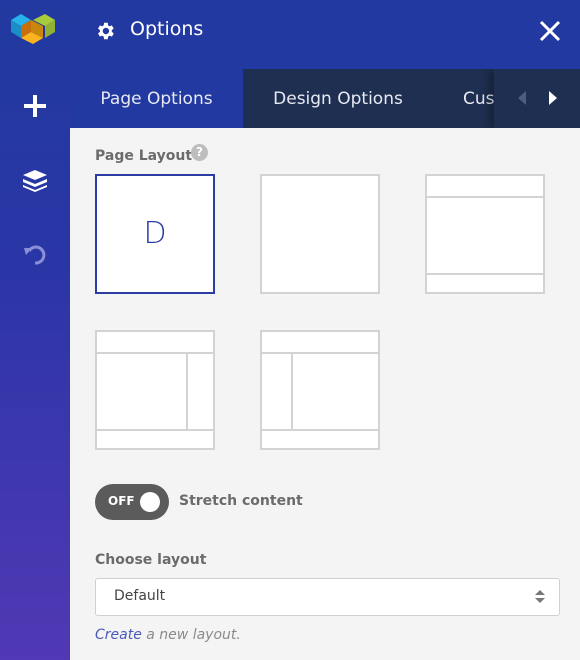  Describe the element at coordinates (320, 390) in the screenshot. I see `layout-option-left-sidebar` at that location.